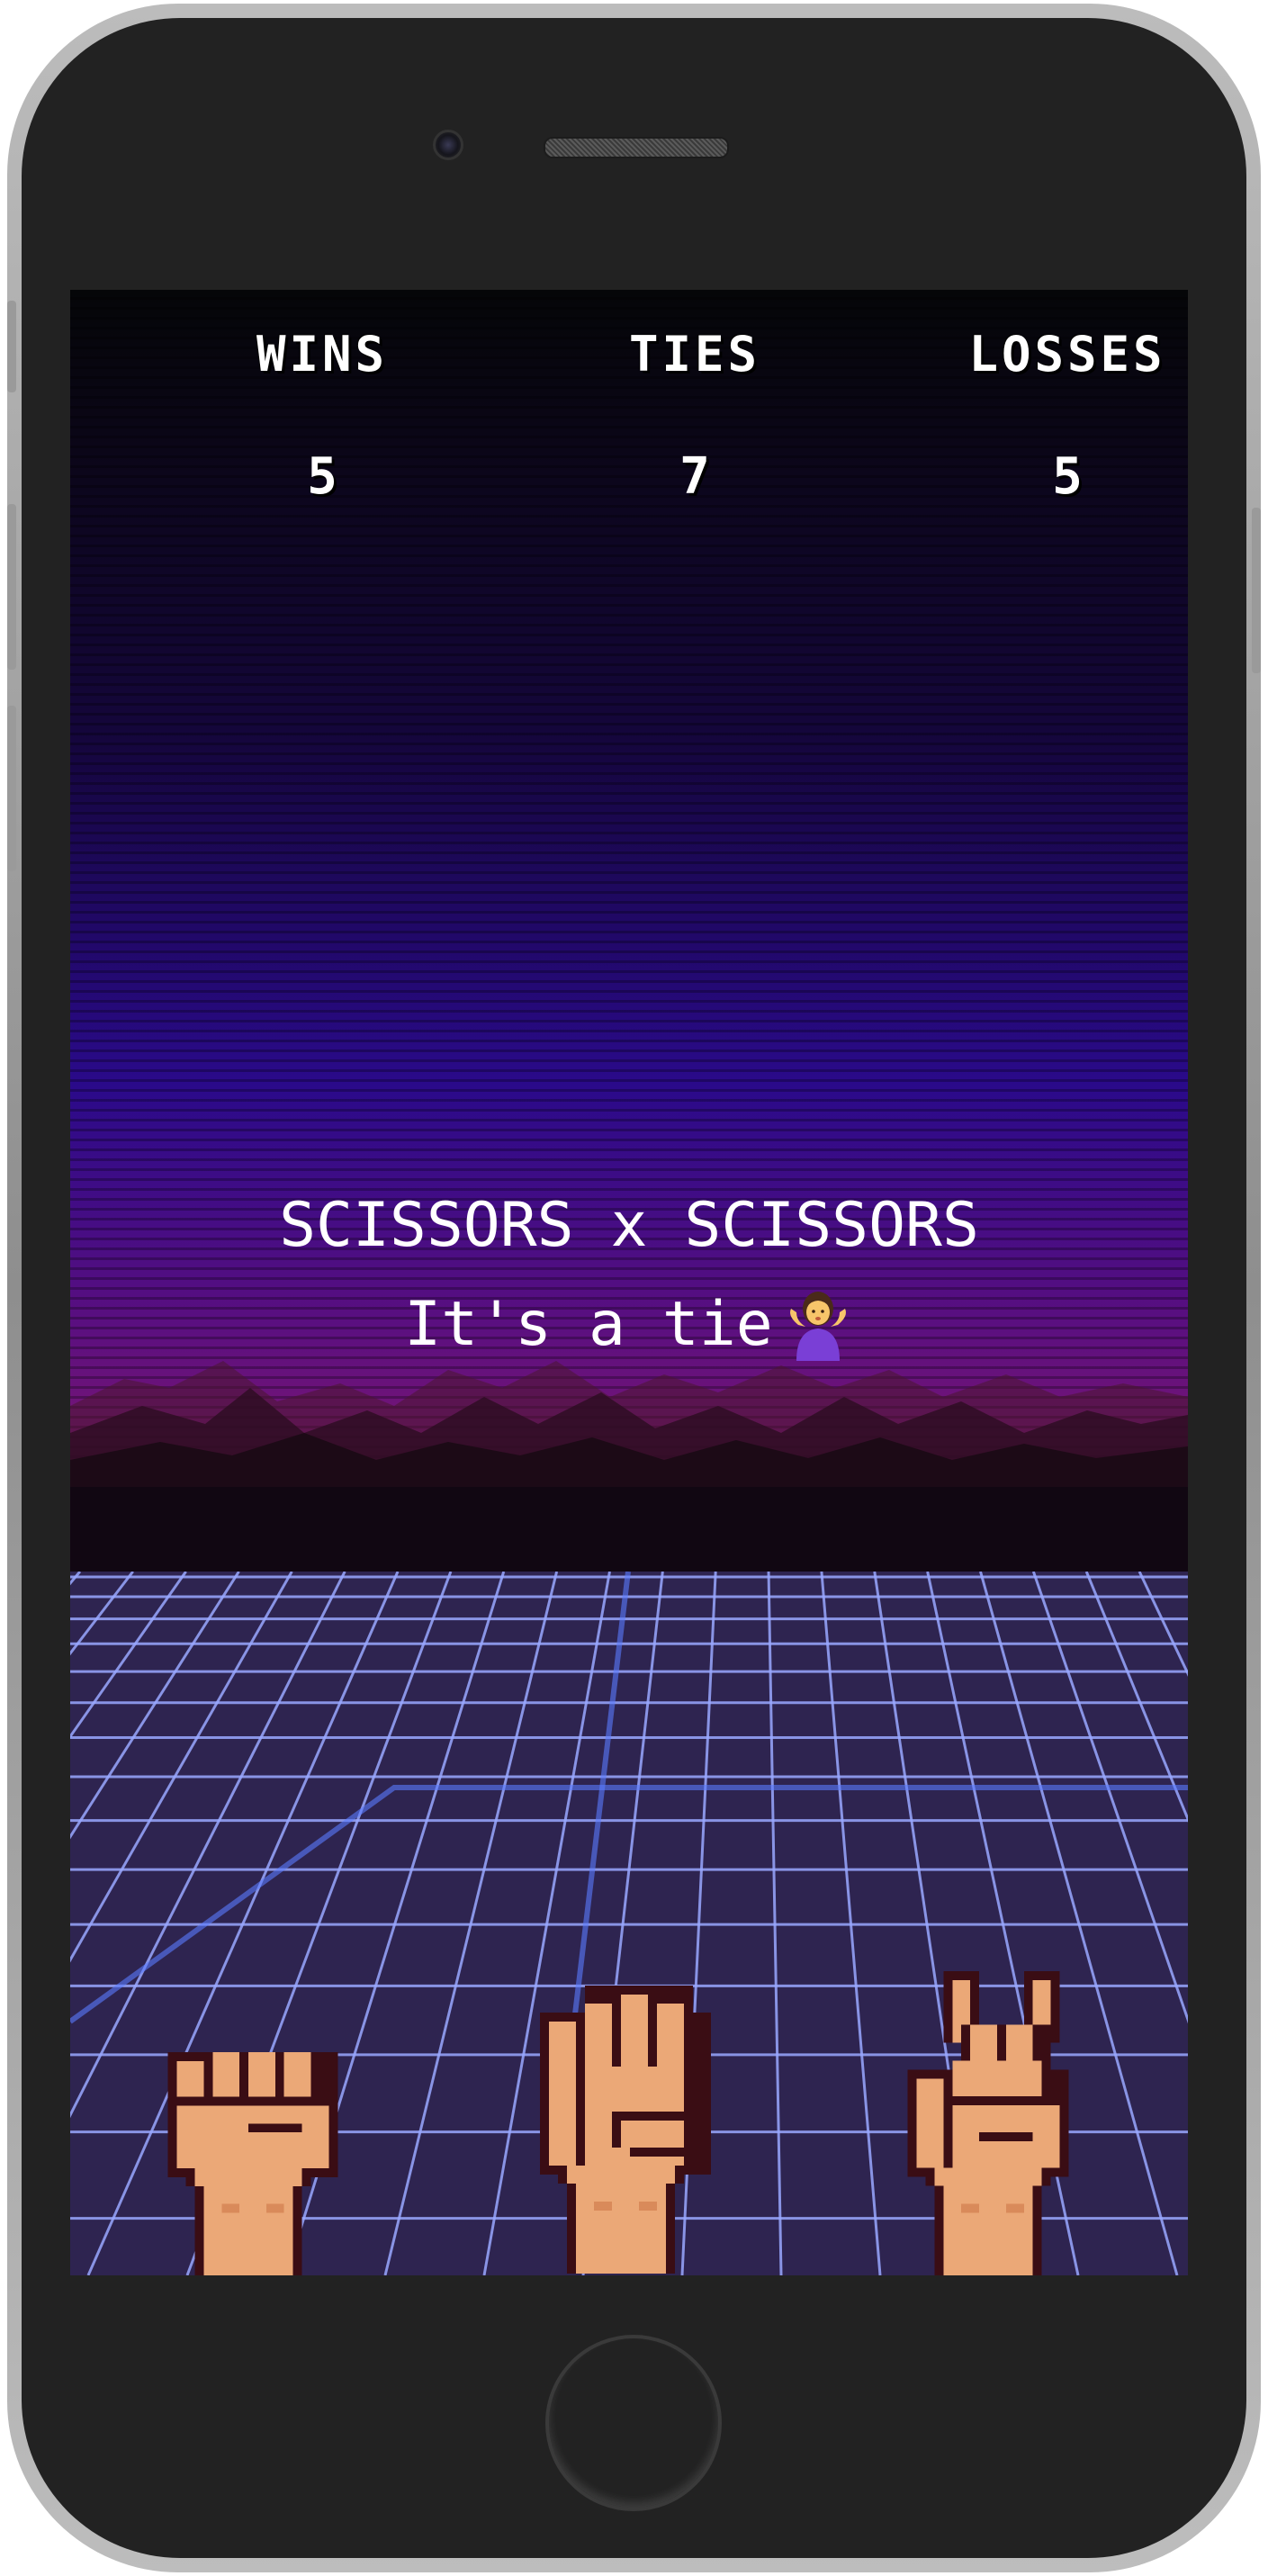  Describe the element at coordinates (988, 2123) in the screenshot. I see `scissors-hand-icon` at that location.